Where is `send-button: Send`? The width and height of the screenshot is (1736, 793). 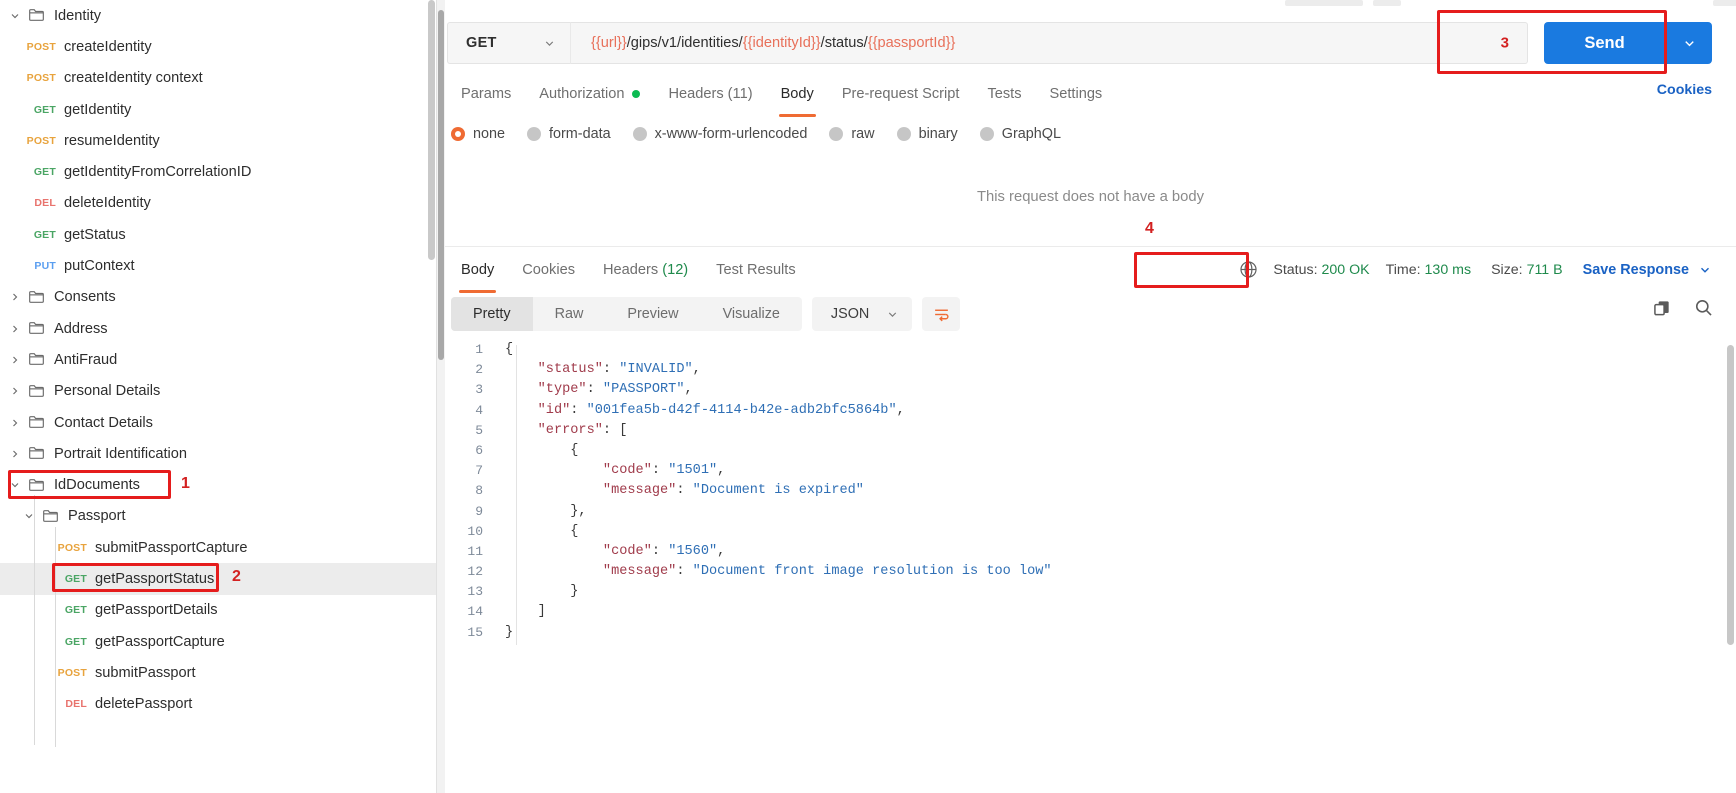 send-button: Send is located at coordinates (1628, 43).